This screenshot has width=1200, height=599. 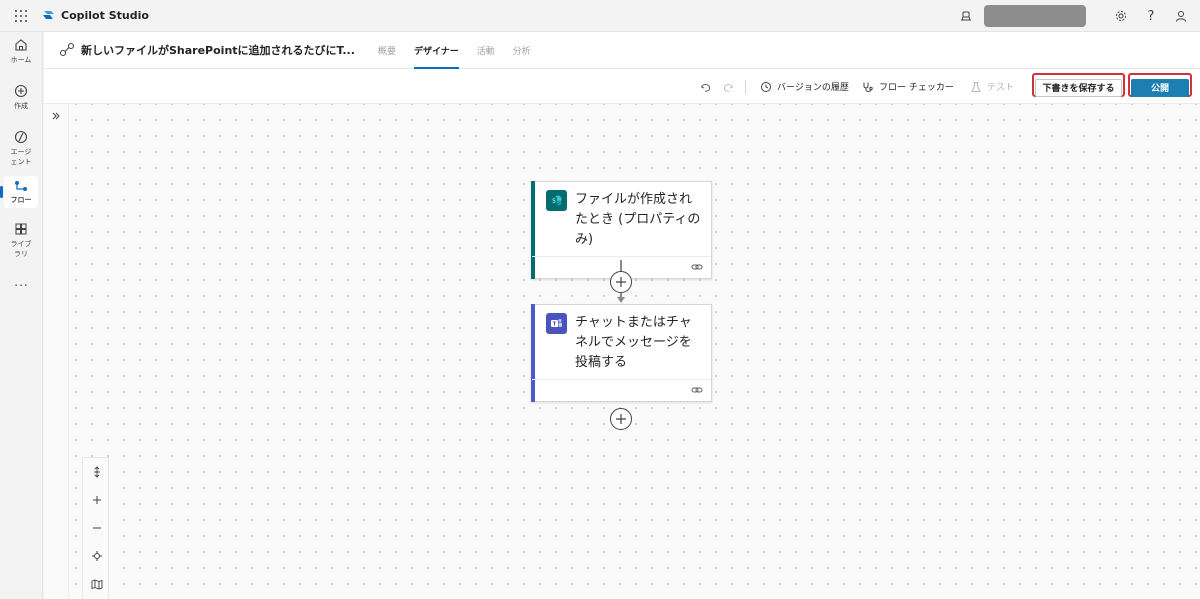 I want to click on designer-toolbar: バージョンの履歴 フロー チェッカー テスト 下書きを保存する 公開, so click(x=622, y=86).